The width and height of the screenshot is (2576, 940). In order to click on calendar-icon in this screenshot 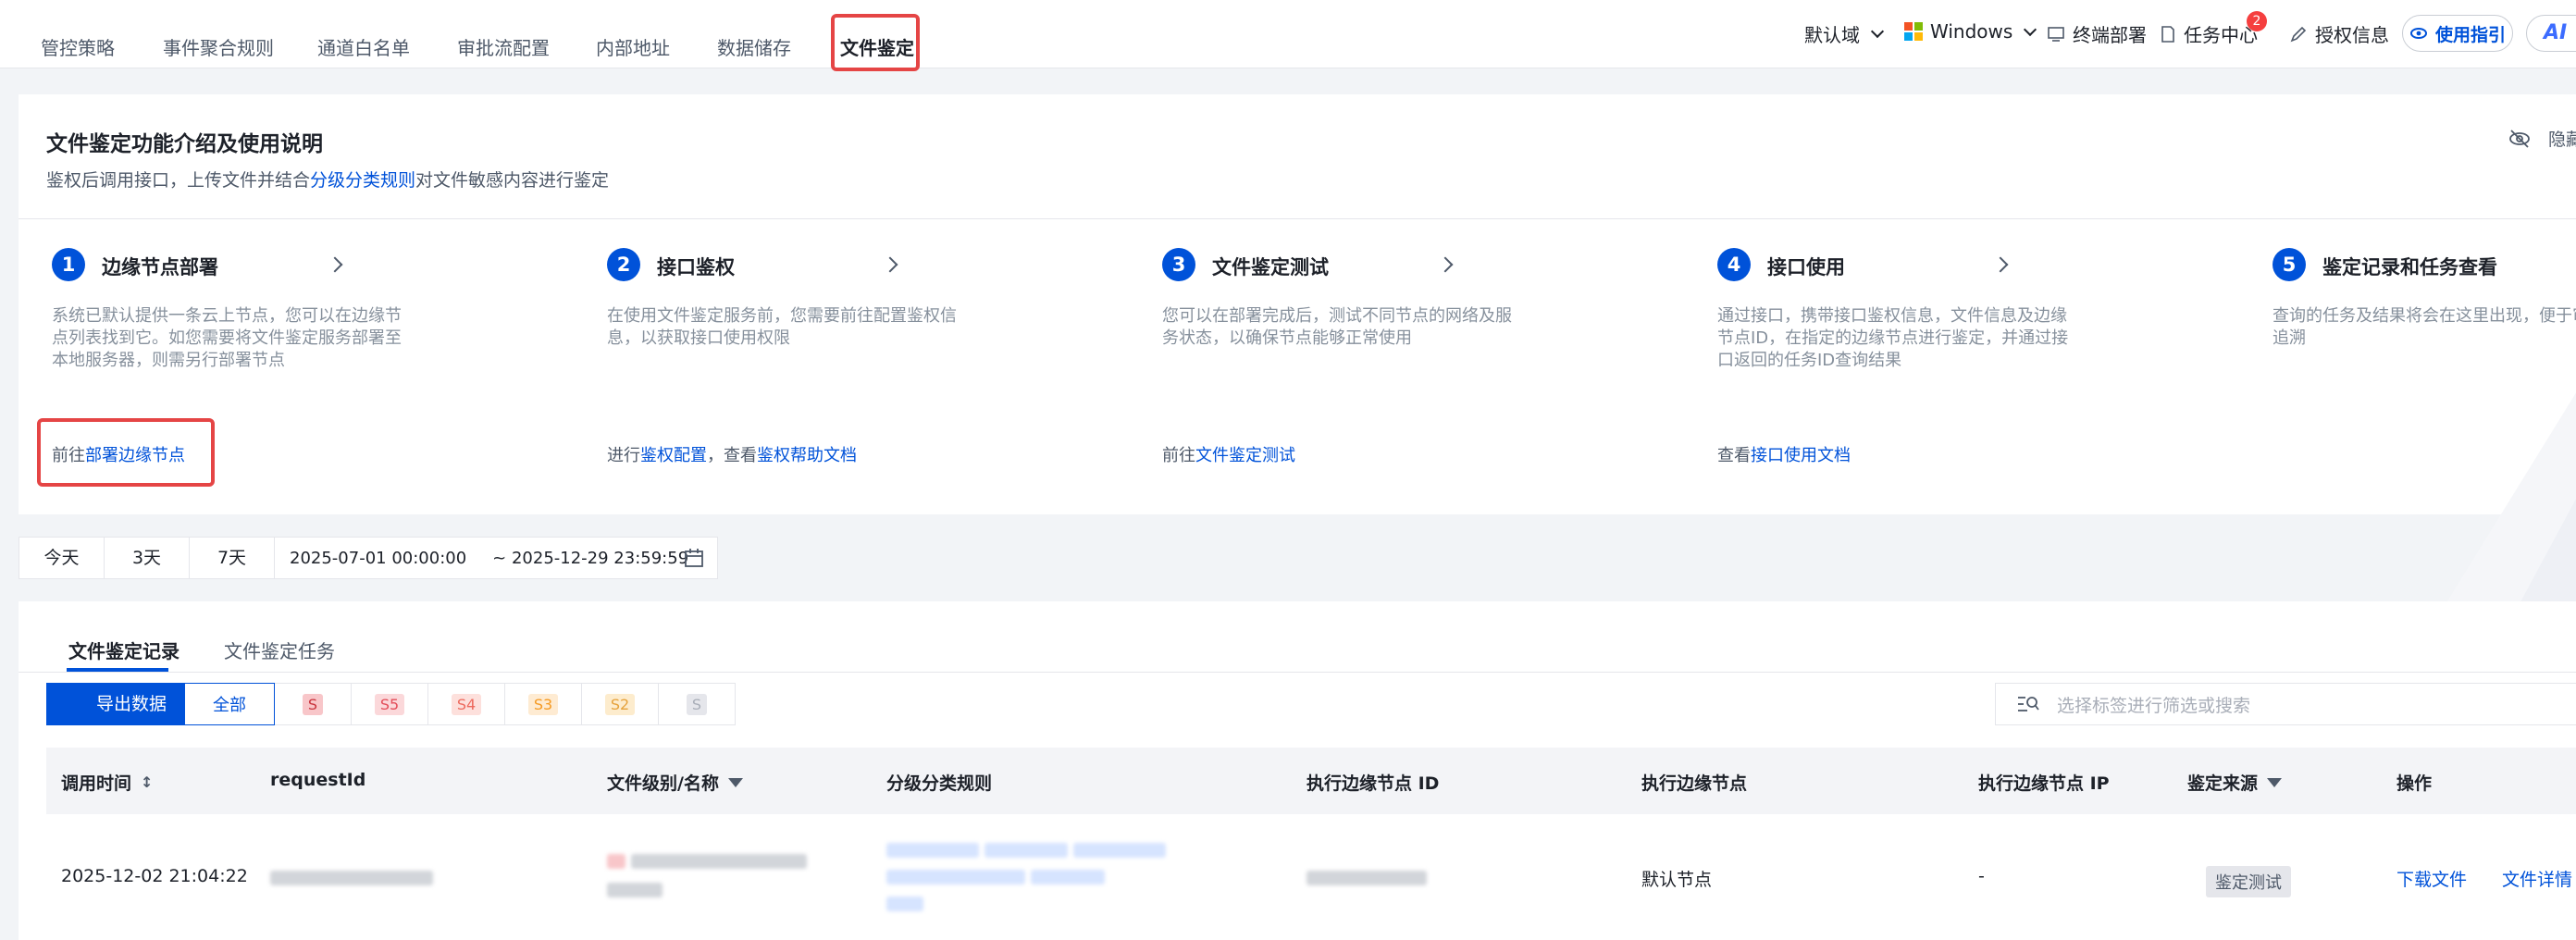, I will do `click(694, 558)`.